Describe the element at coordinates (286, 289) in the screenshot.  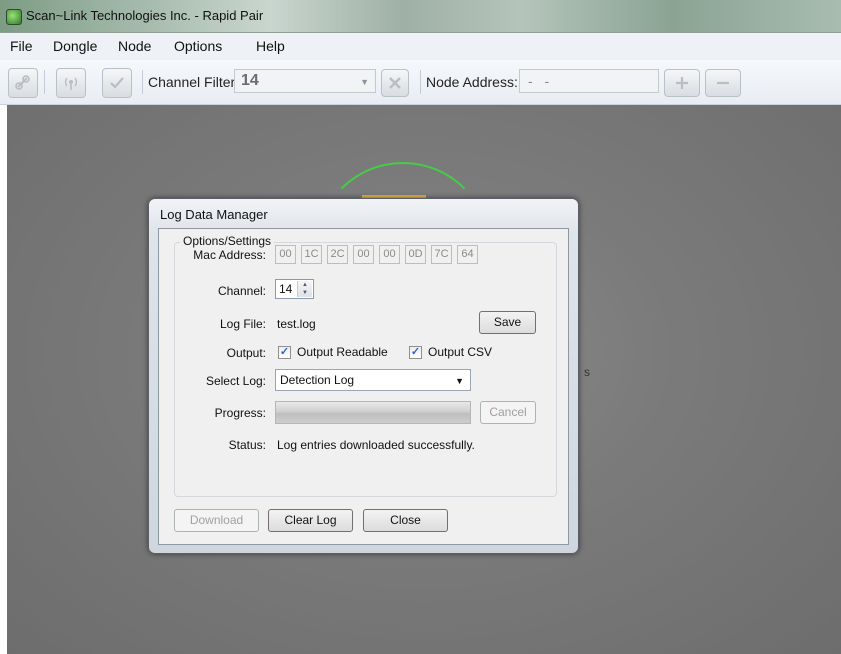
I see `channel-stepper-value: 14` at that location.